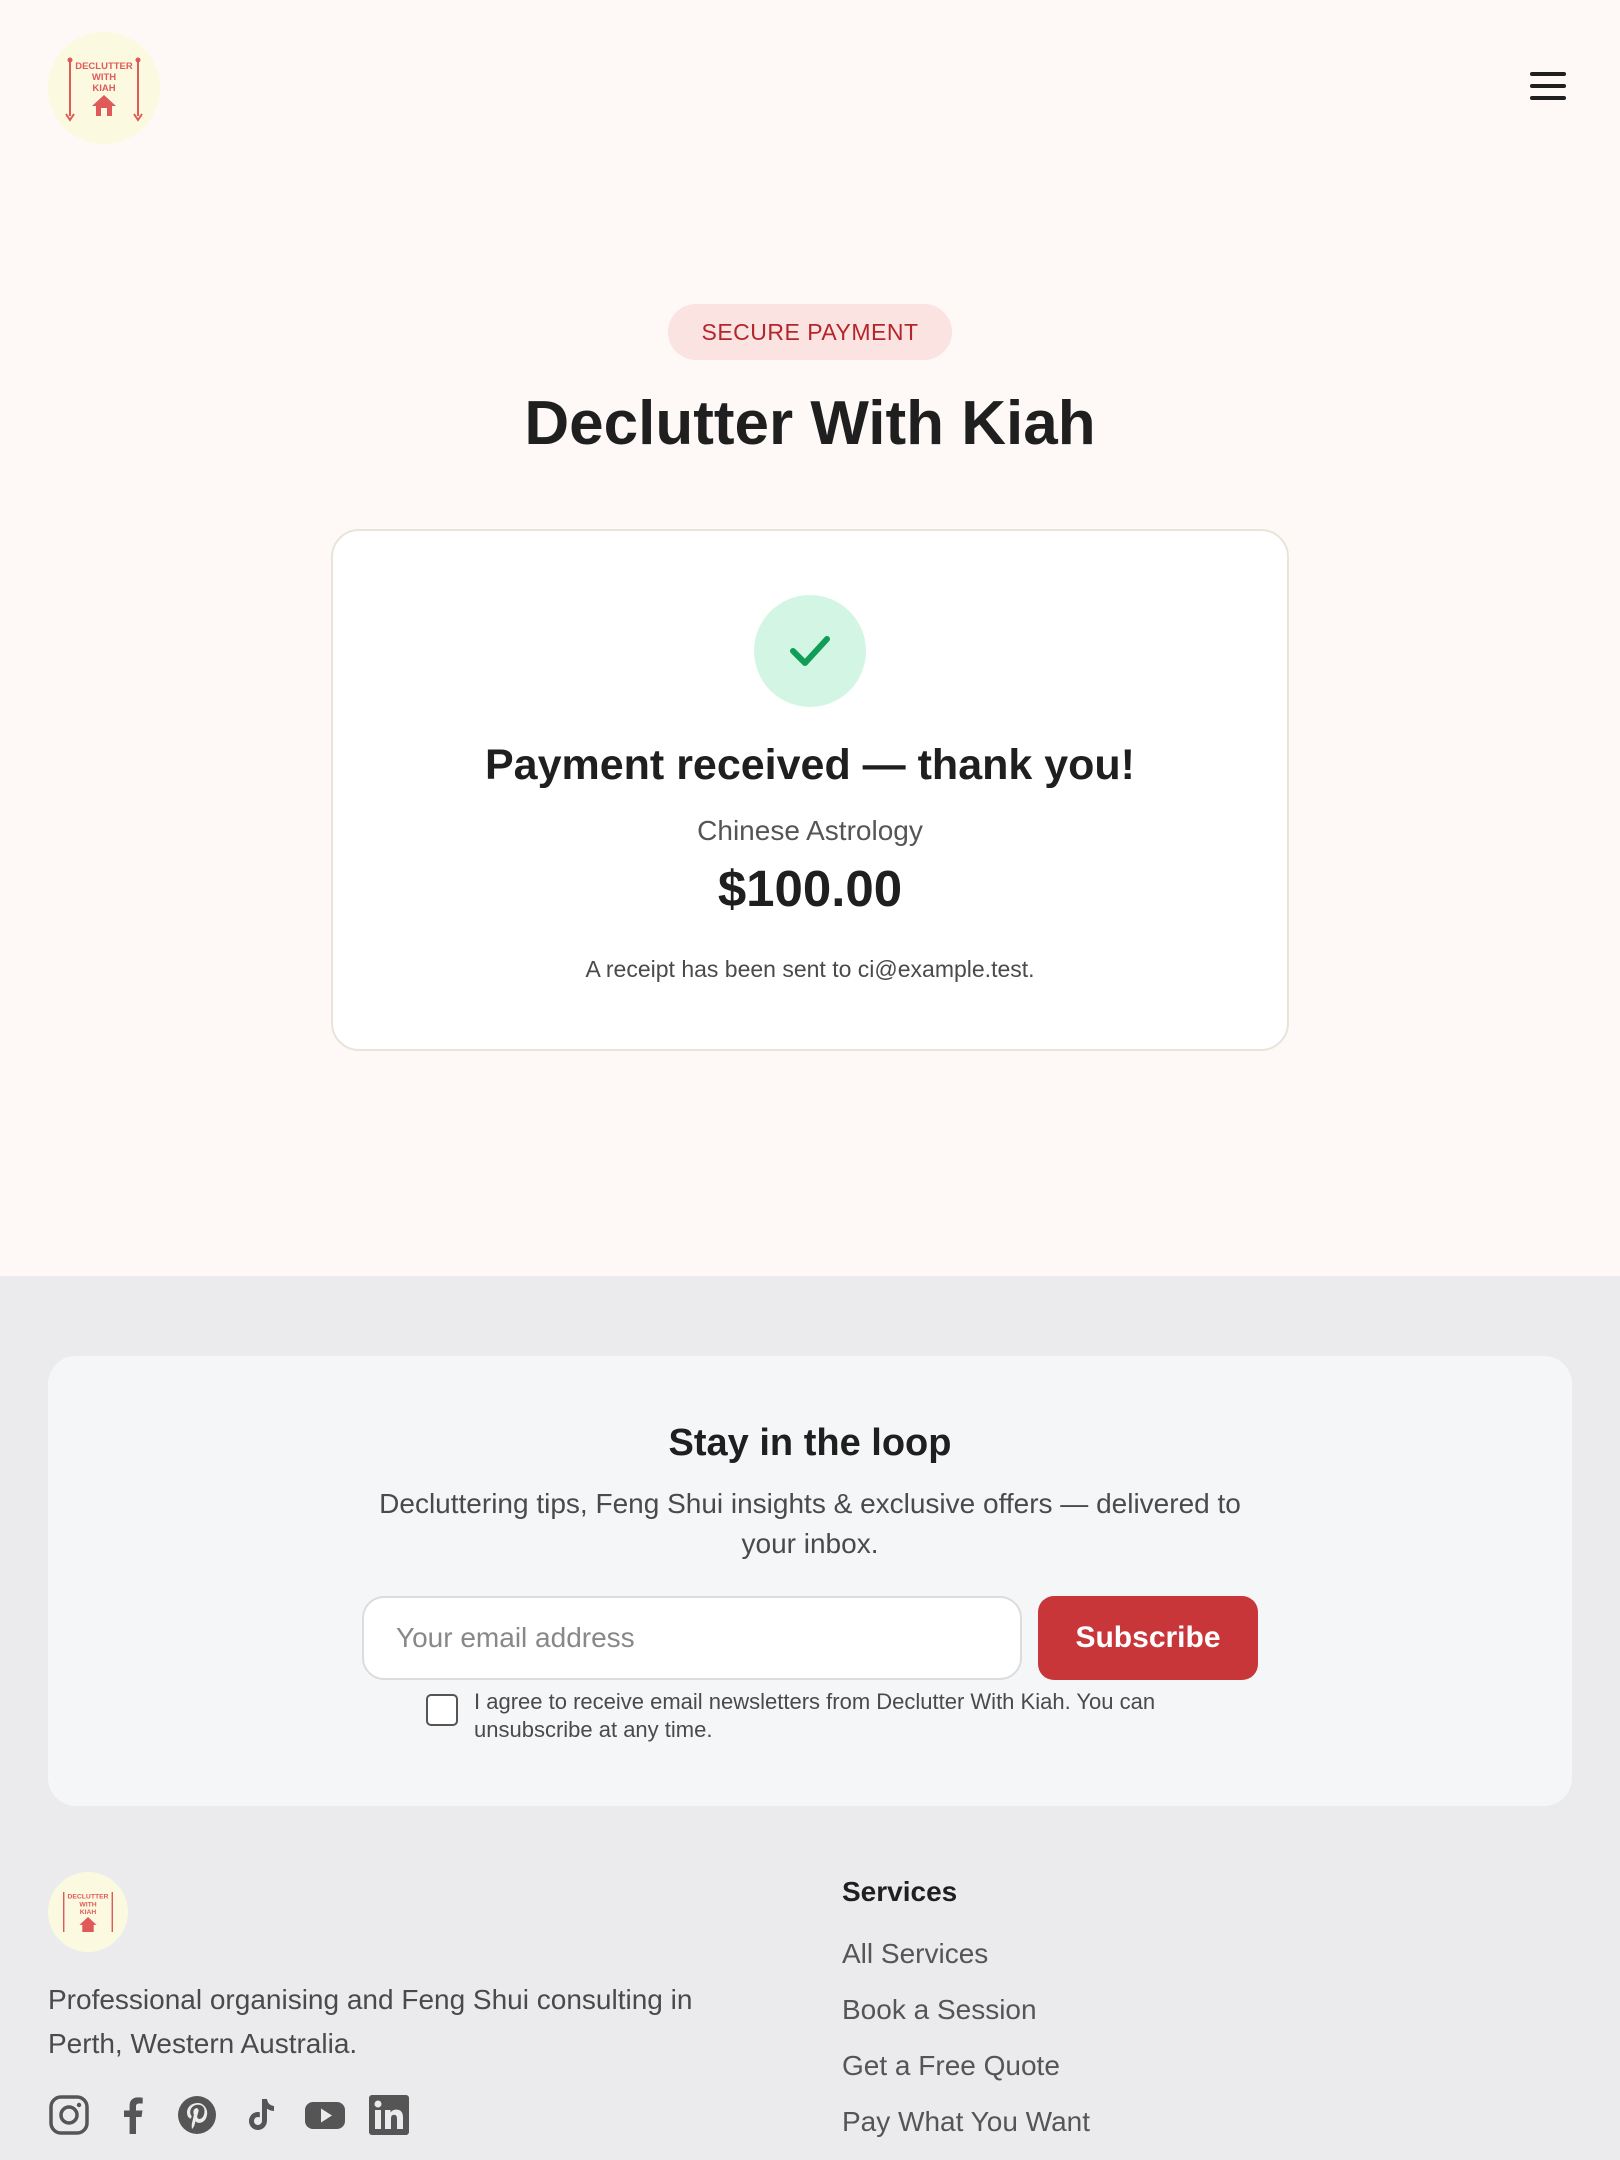 Image resolution: width=1620 pixels, height=2160 pixels. I want to click on pinterest-icon, so click(197, 2115).